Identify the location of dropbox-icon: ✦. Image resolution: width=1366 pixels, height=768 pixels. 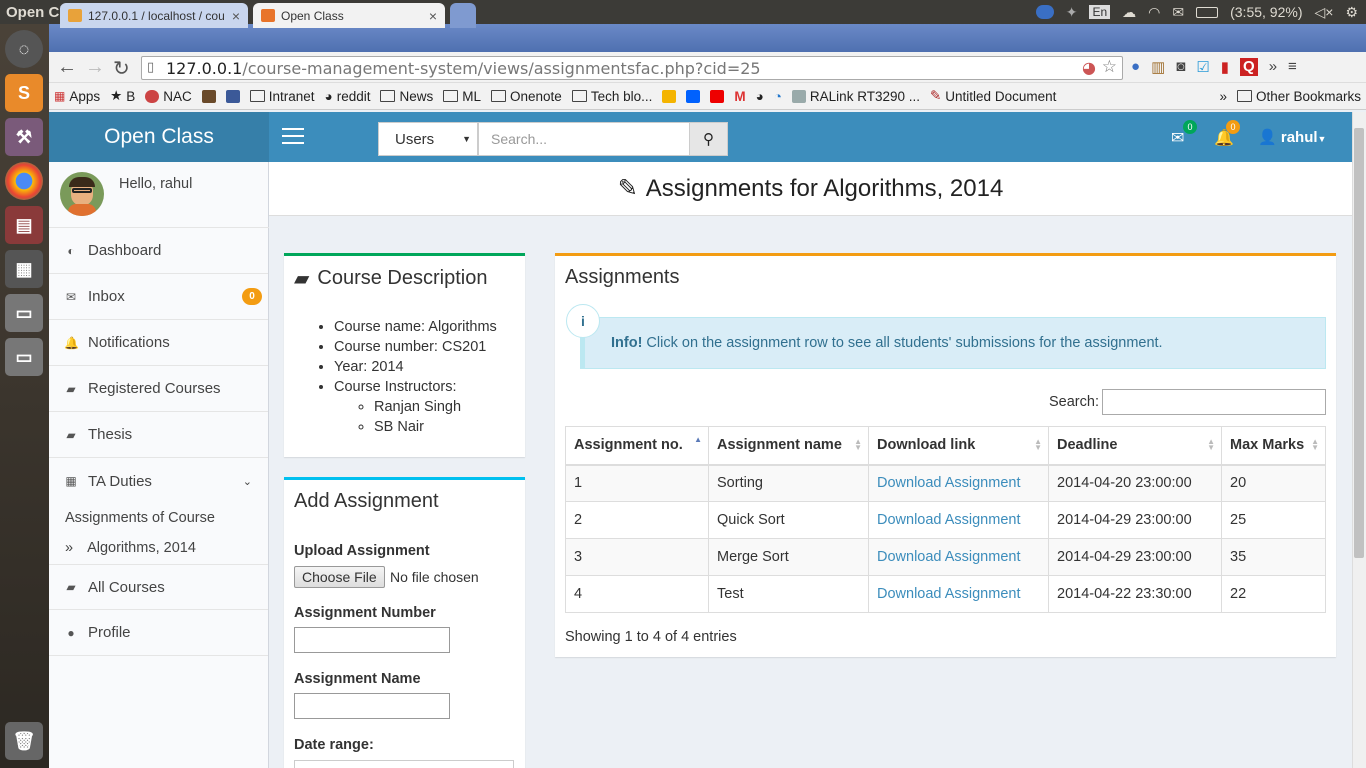
(1072, 12).